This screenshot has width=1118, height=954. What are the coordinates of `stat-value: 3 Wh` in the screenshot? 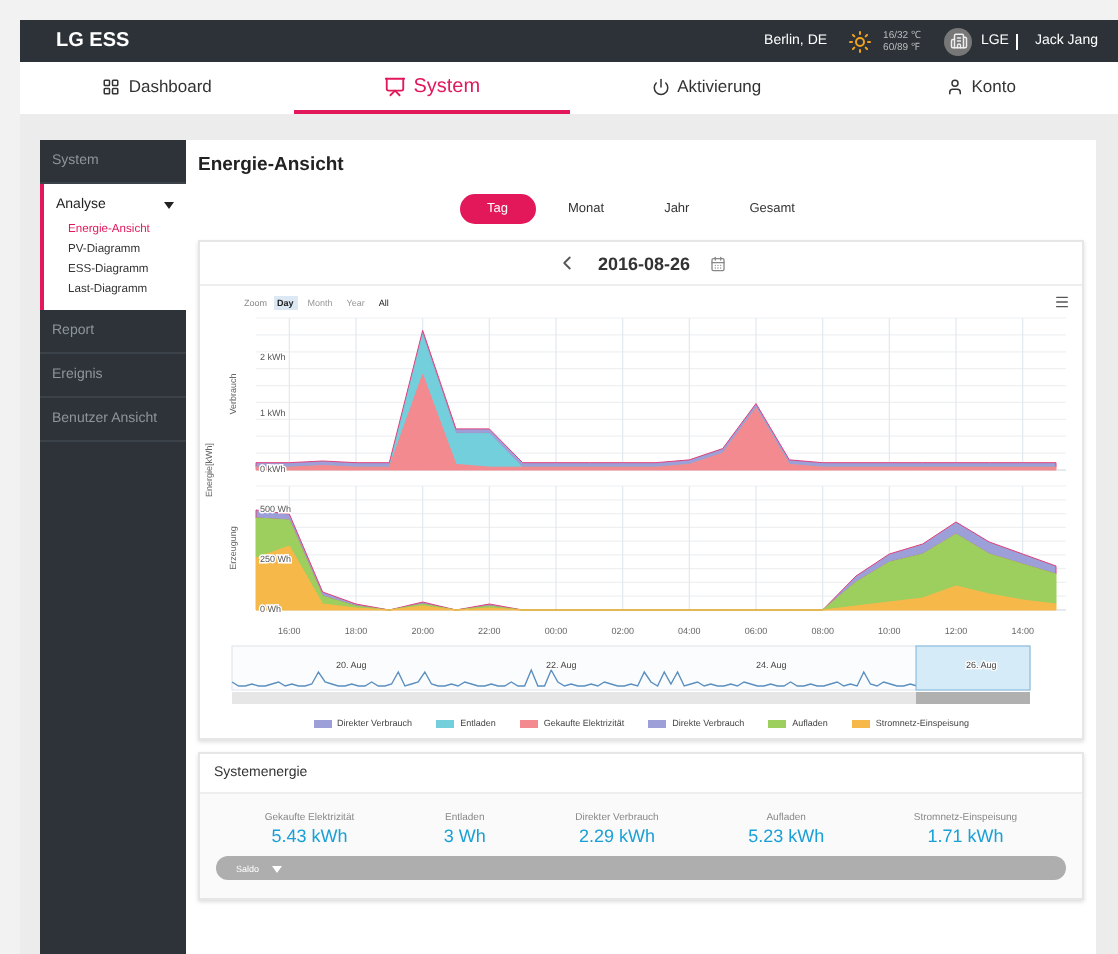 It's located at (464, 836).